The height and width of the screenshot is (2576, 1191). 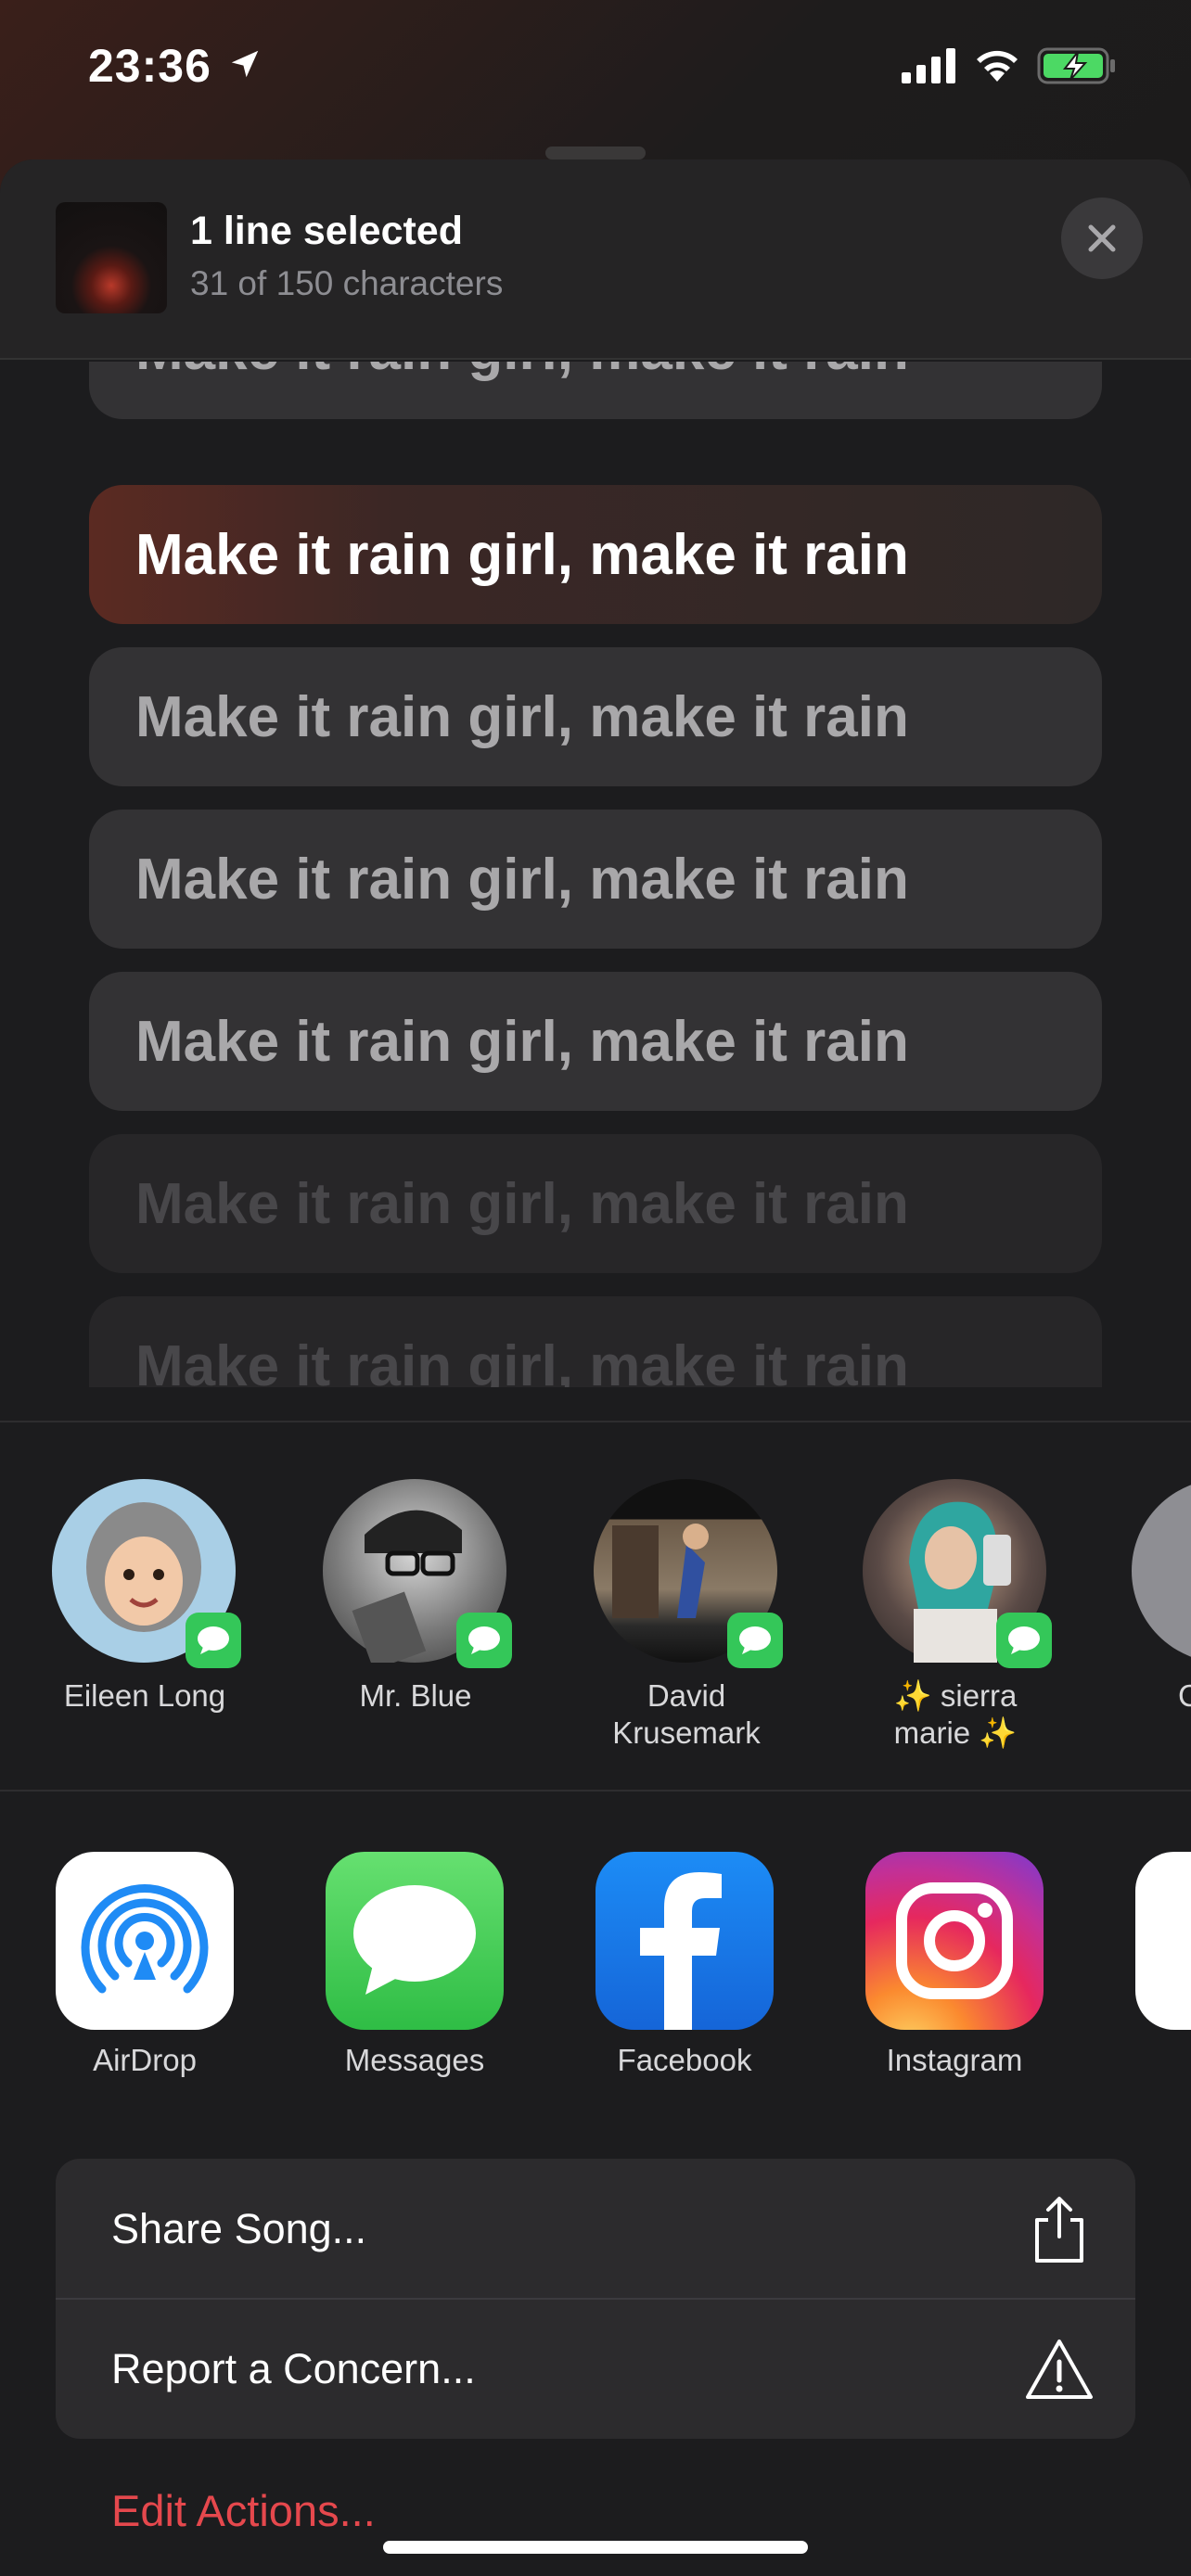 I want to click on contact-david: David Krusemark, so click(x=688, y=1615).